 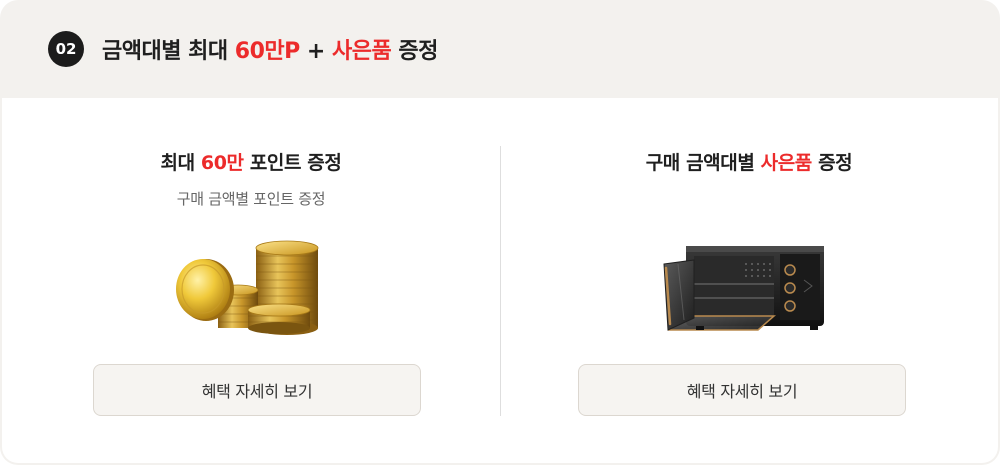 I want to click on oven-knobs, so click(x=790, y=288).